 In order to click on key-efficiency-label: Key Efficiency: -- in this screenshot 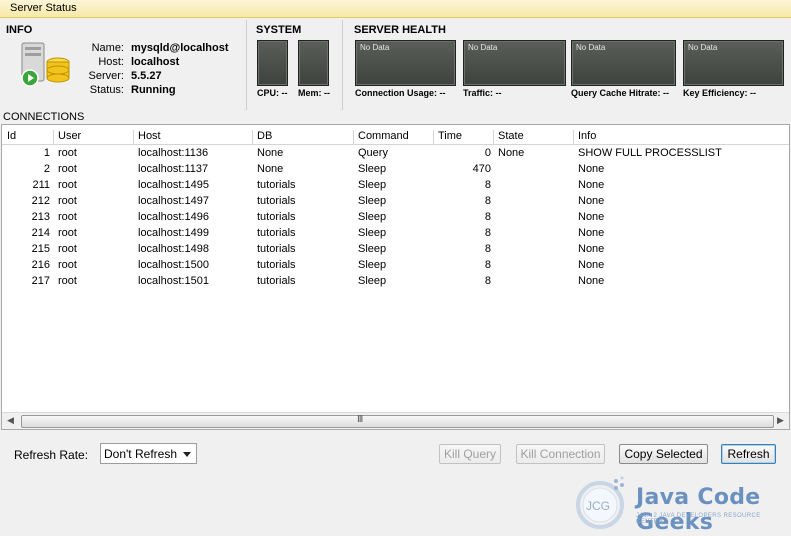, I will do `click(720, 93)`.